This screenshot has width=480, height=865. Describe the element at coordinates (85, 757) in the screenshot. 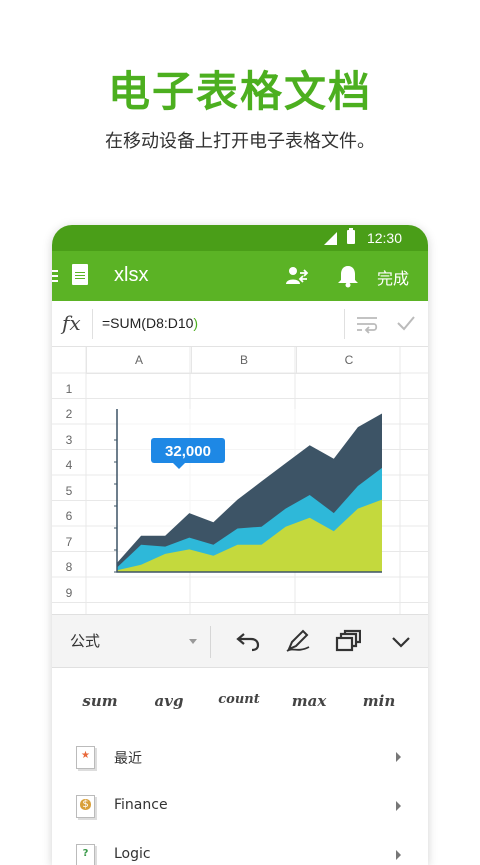

I see `star-icon: ★` at that location.